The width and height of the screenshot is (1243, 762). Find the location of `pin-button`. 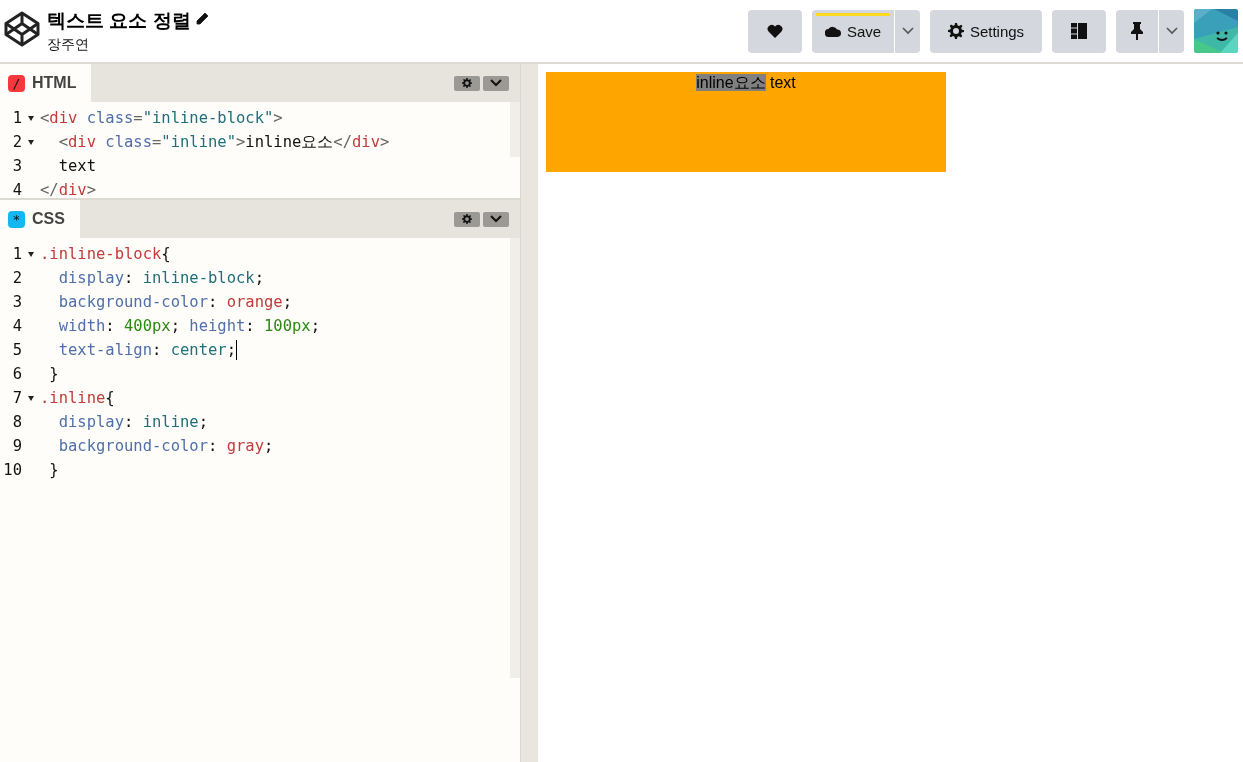

pin-button is located at coordinates (1137, 31).